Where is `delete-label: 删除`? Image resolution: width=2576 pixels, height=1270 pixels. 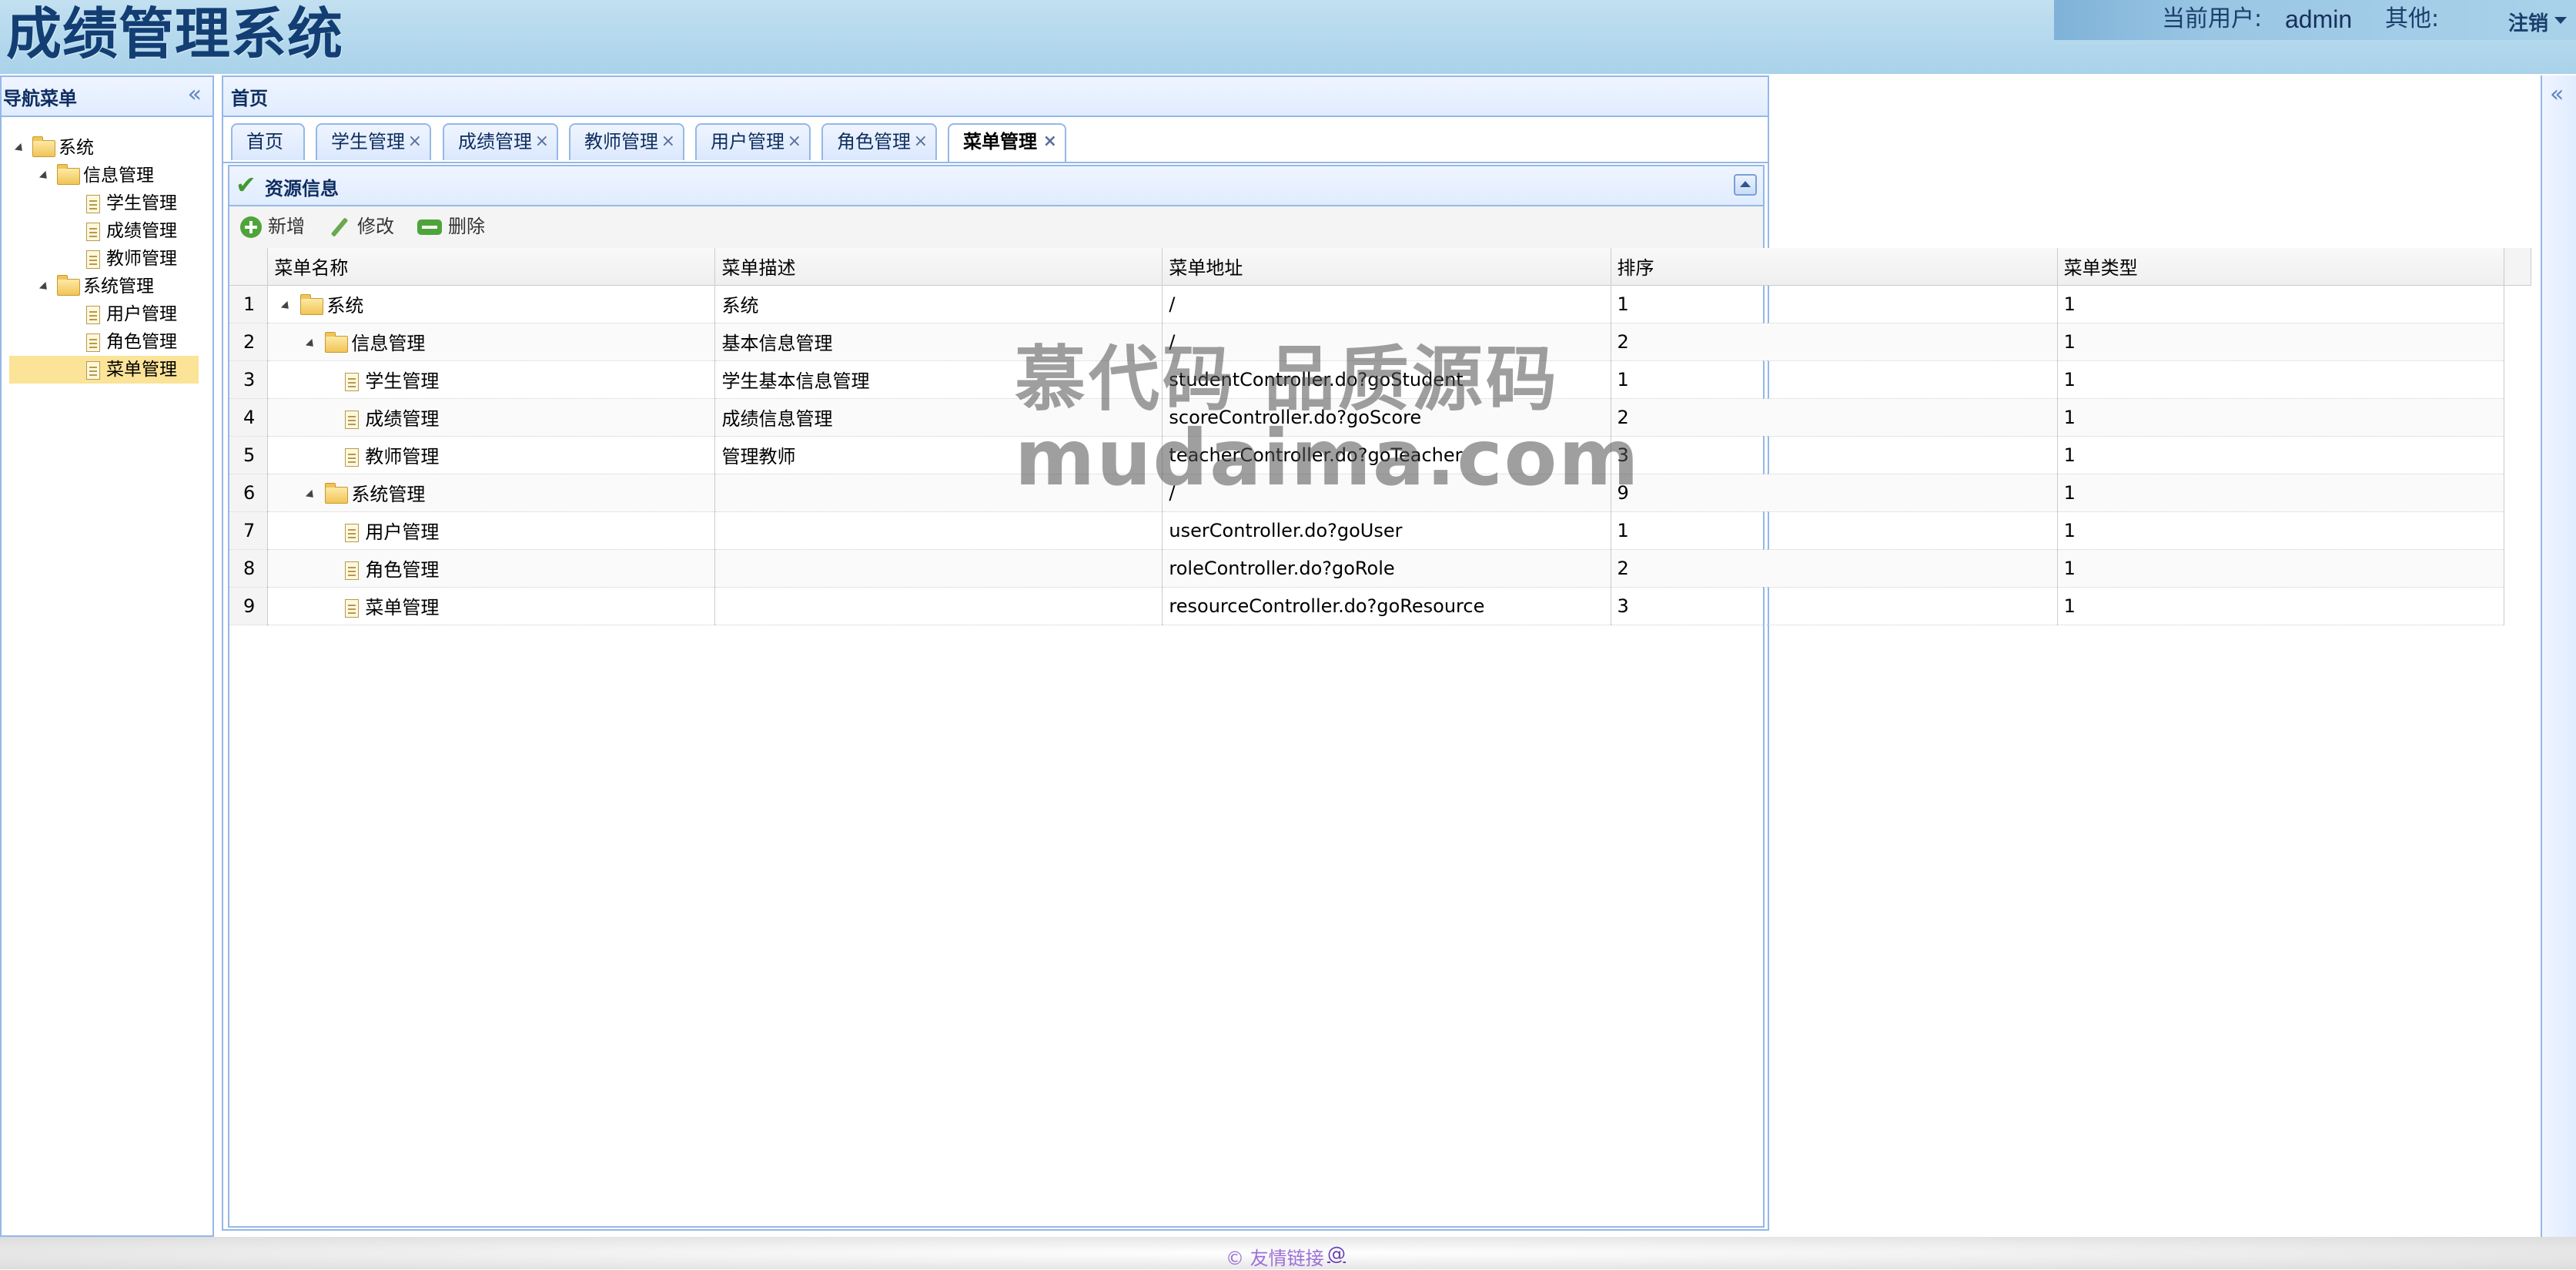 delete-label: 删除 is located at coordinates (467, 226).